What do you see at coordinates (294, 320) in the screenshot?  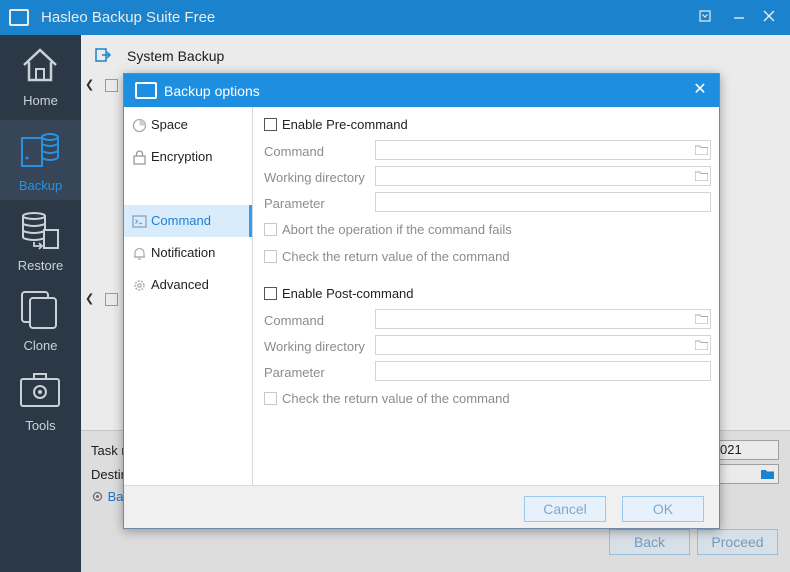 I see `post-command-label: Command` at bounding box center [294, 320].